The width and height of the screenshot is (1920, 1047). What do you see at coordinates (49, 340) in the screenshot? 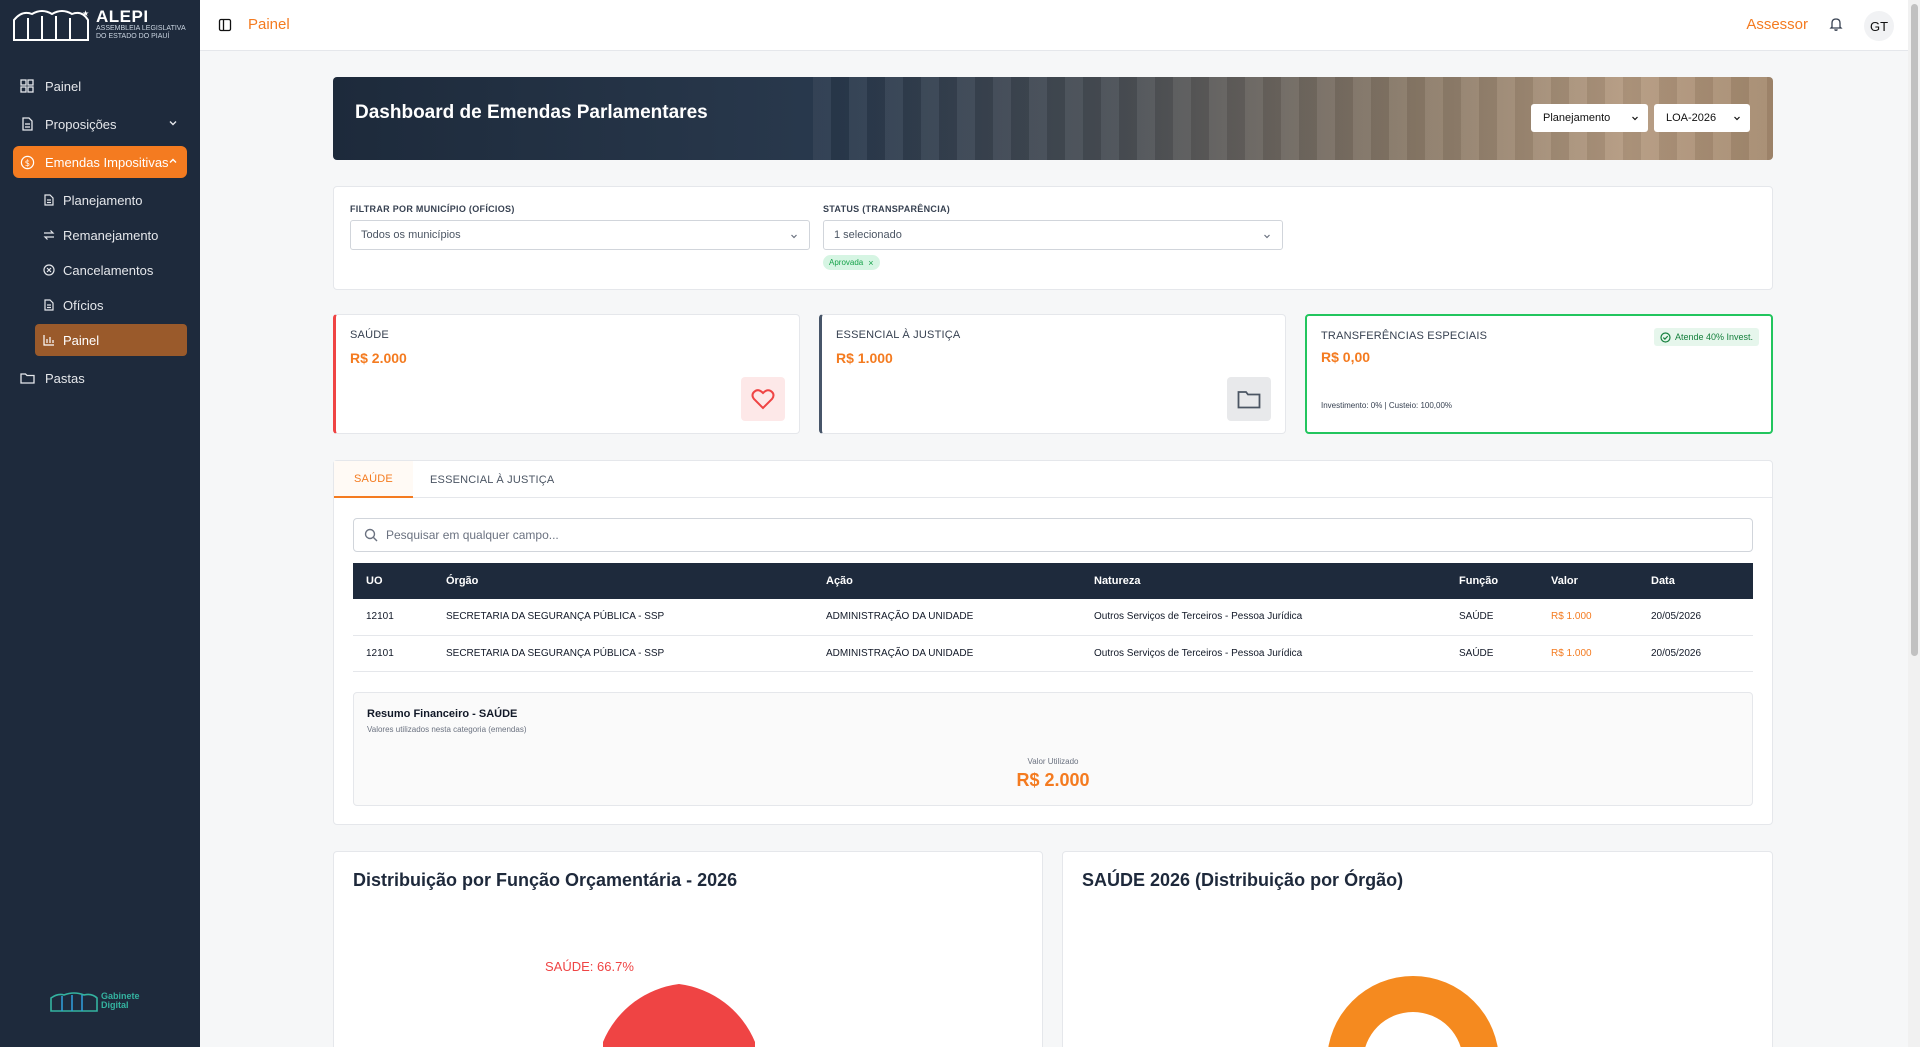
I see `bar-chart-icon` at bounding box center [49, 340].